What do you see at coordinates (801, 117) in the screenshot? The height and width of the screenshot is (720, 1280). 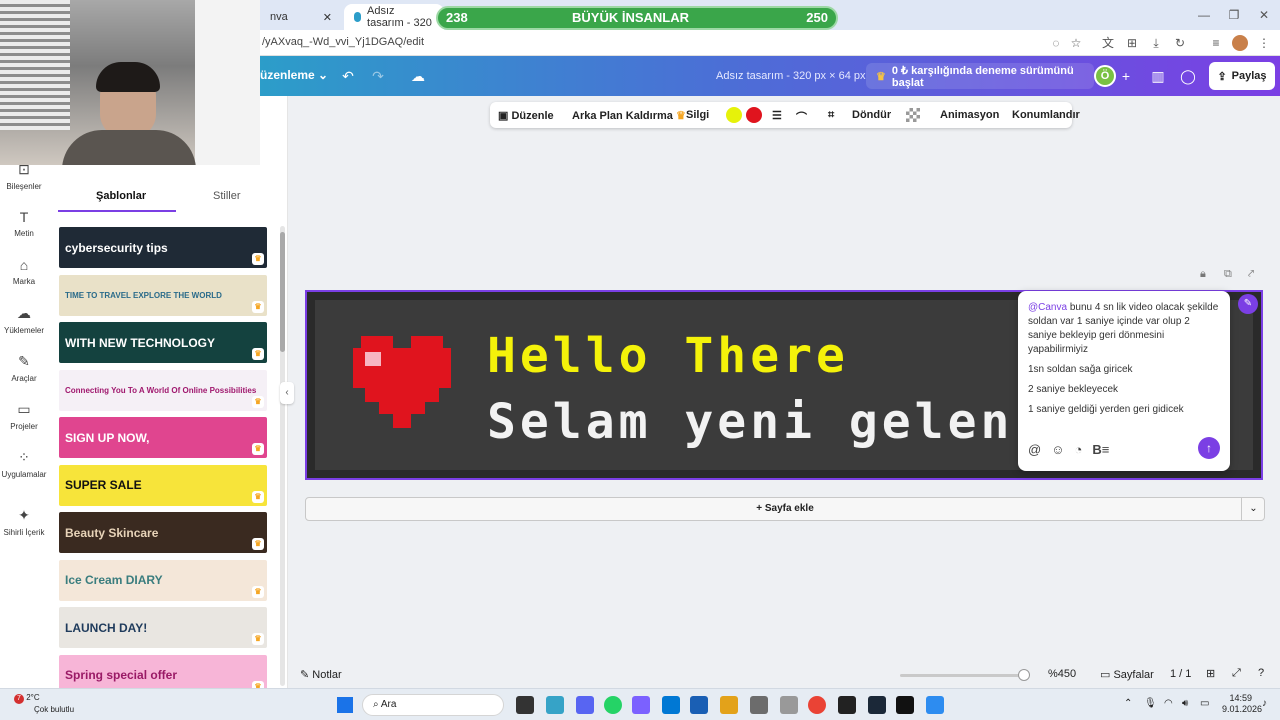 I see `corner-radius-icon: ⌒` at bounding box center [801, 117].